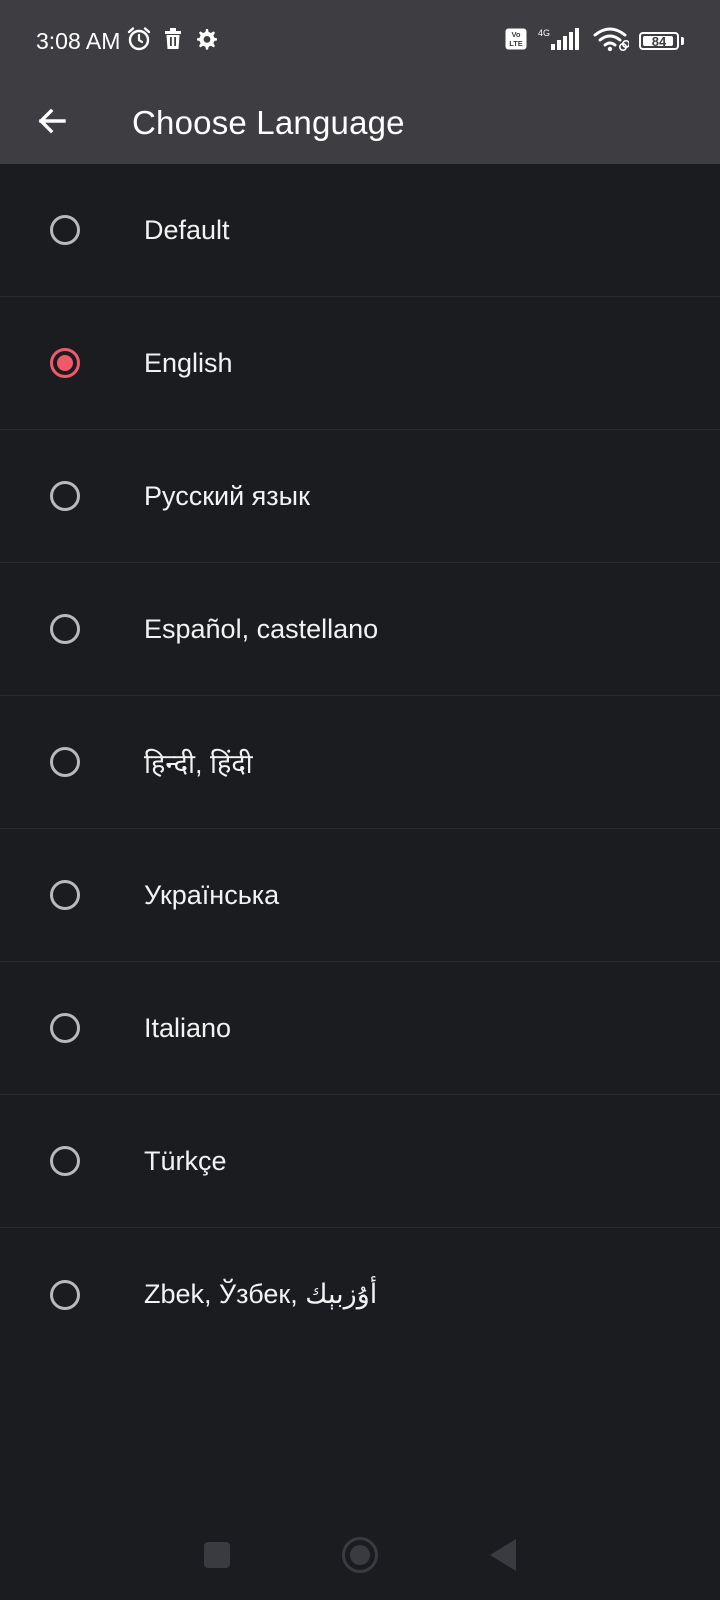 This screenshot has height=1600, width=720. What do you see at coordinates (503, 1555) in the screenshot?
I see `back-triangle-icon` at bounding box center [503, 1555].